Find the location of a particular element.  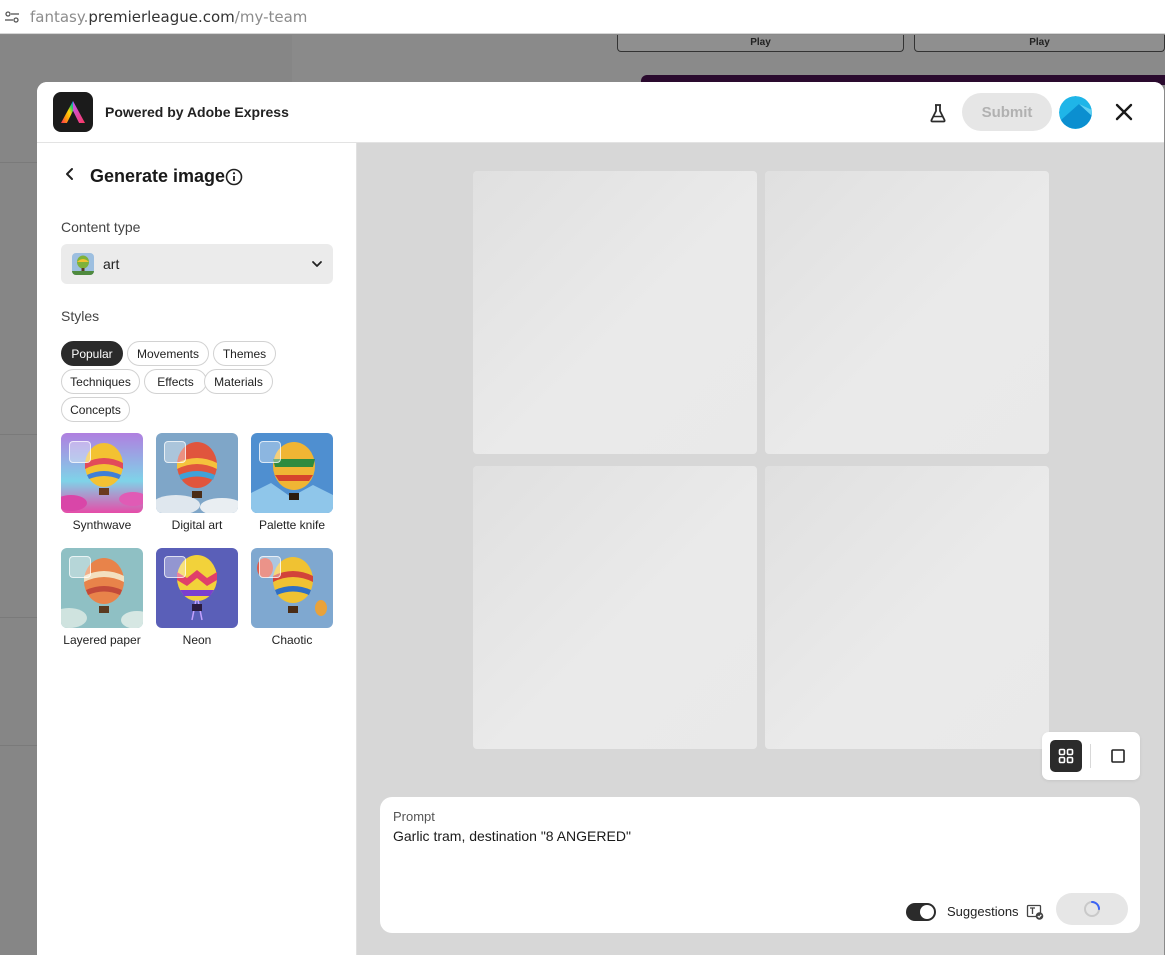

style-tile-neon: Neon is located at coordinates (197, 597).